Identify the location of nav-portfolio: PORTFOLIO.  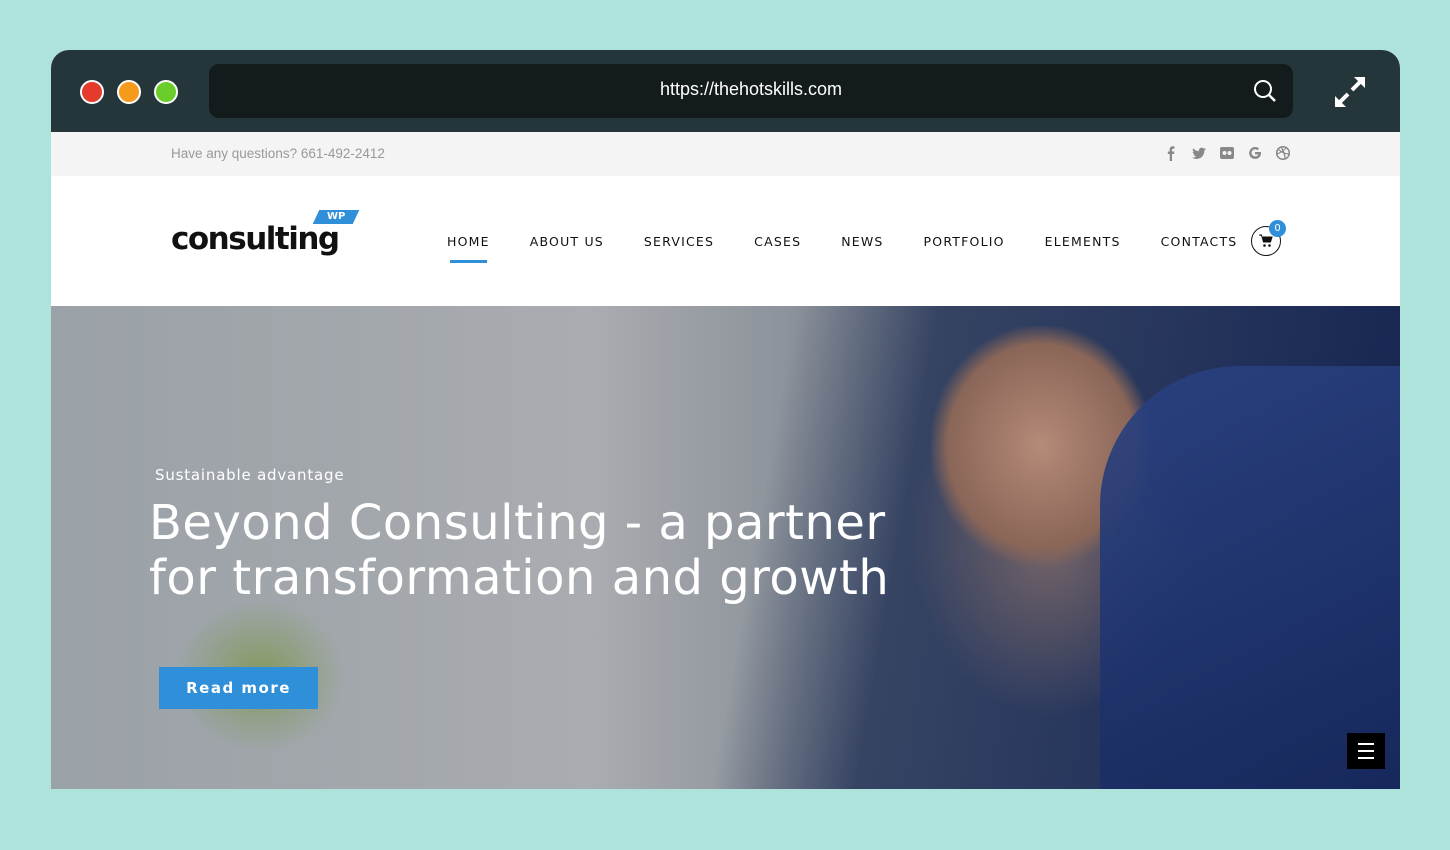
(964, 241).